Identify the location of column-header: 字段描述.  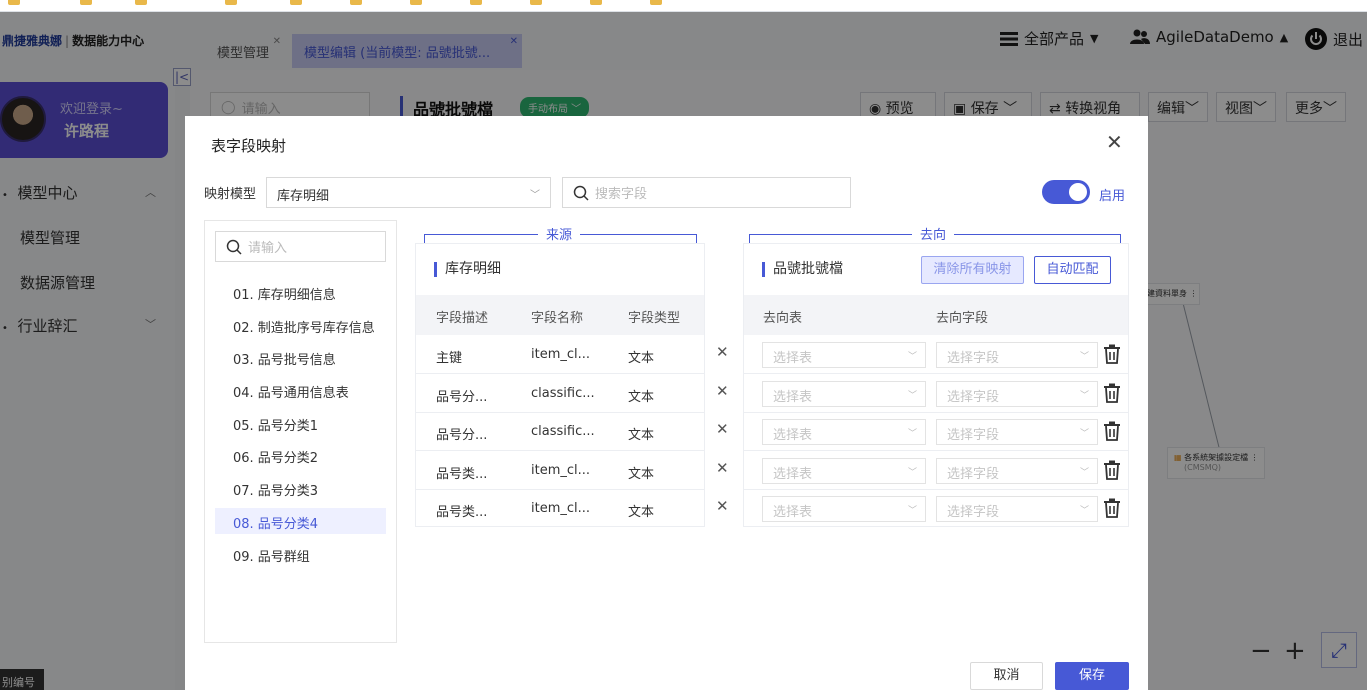
(462, 318).